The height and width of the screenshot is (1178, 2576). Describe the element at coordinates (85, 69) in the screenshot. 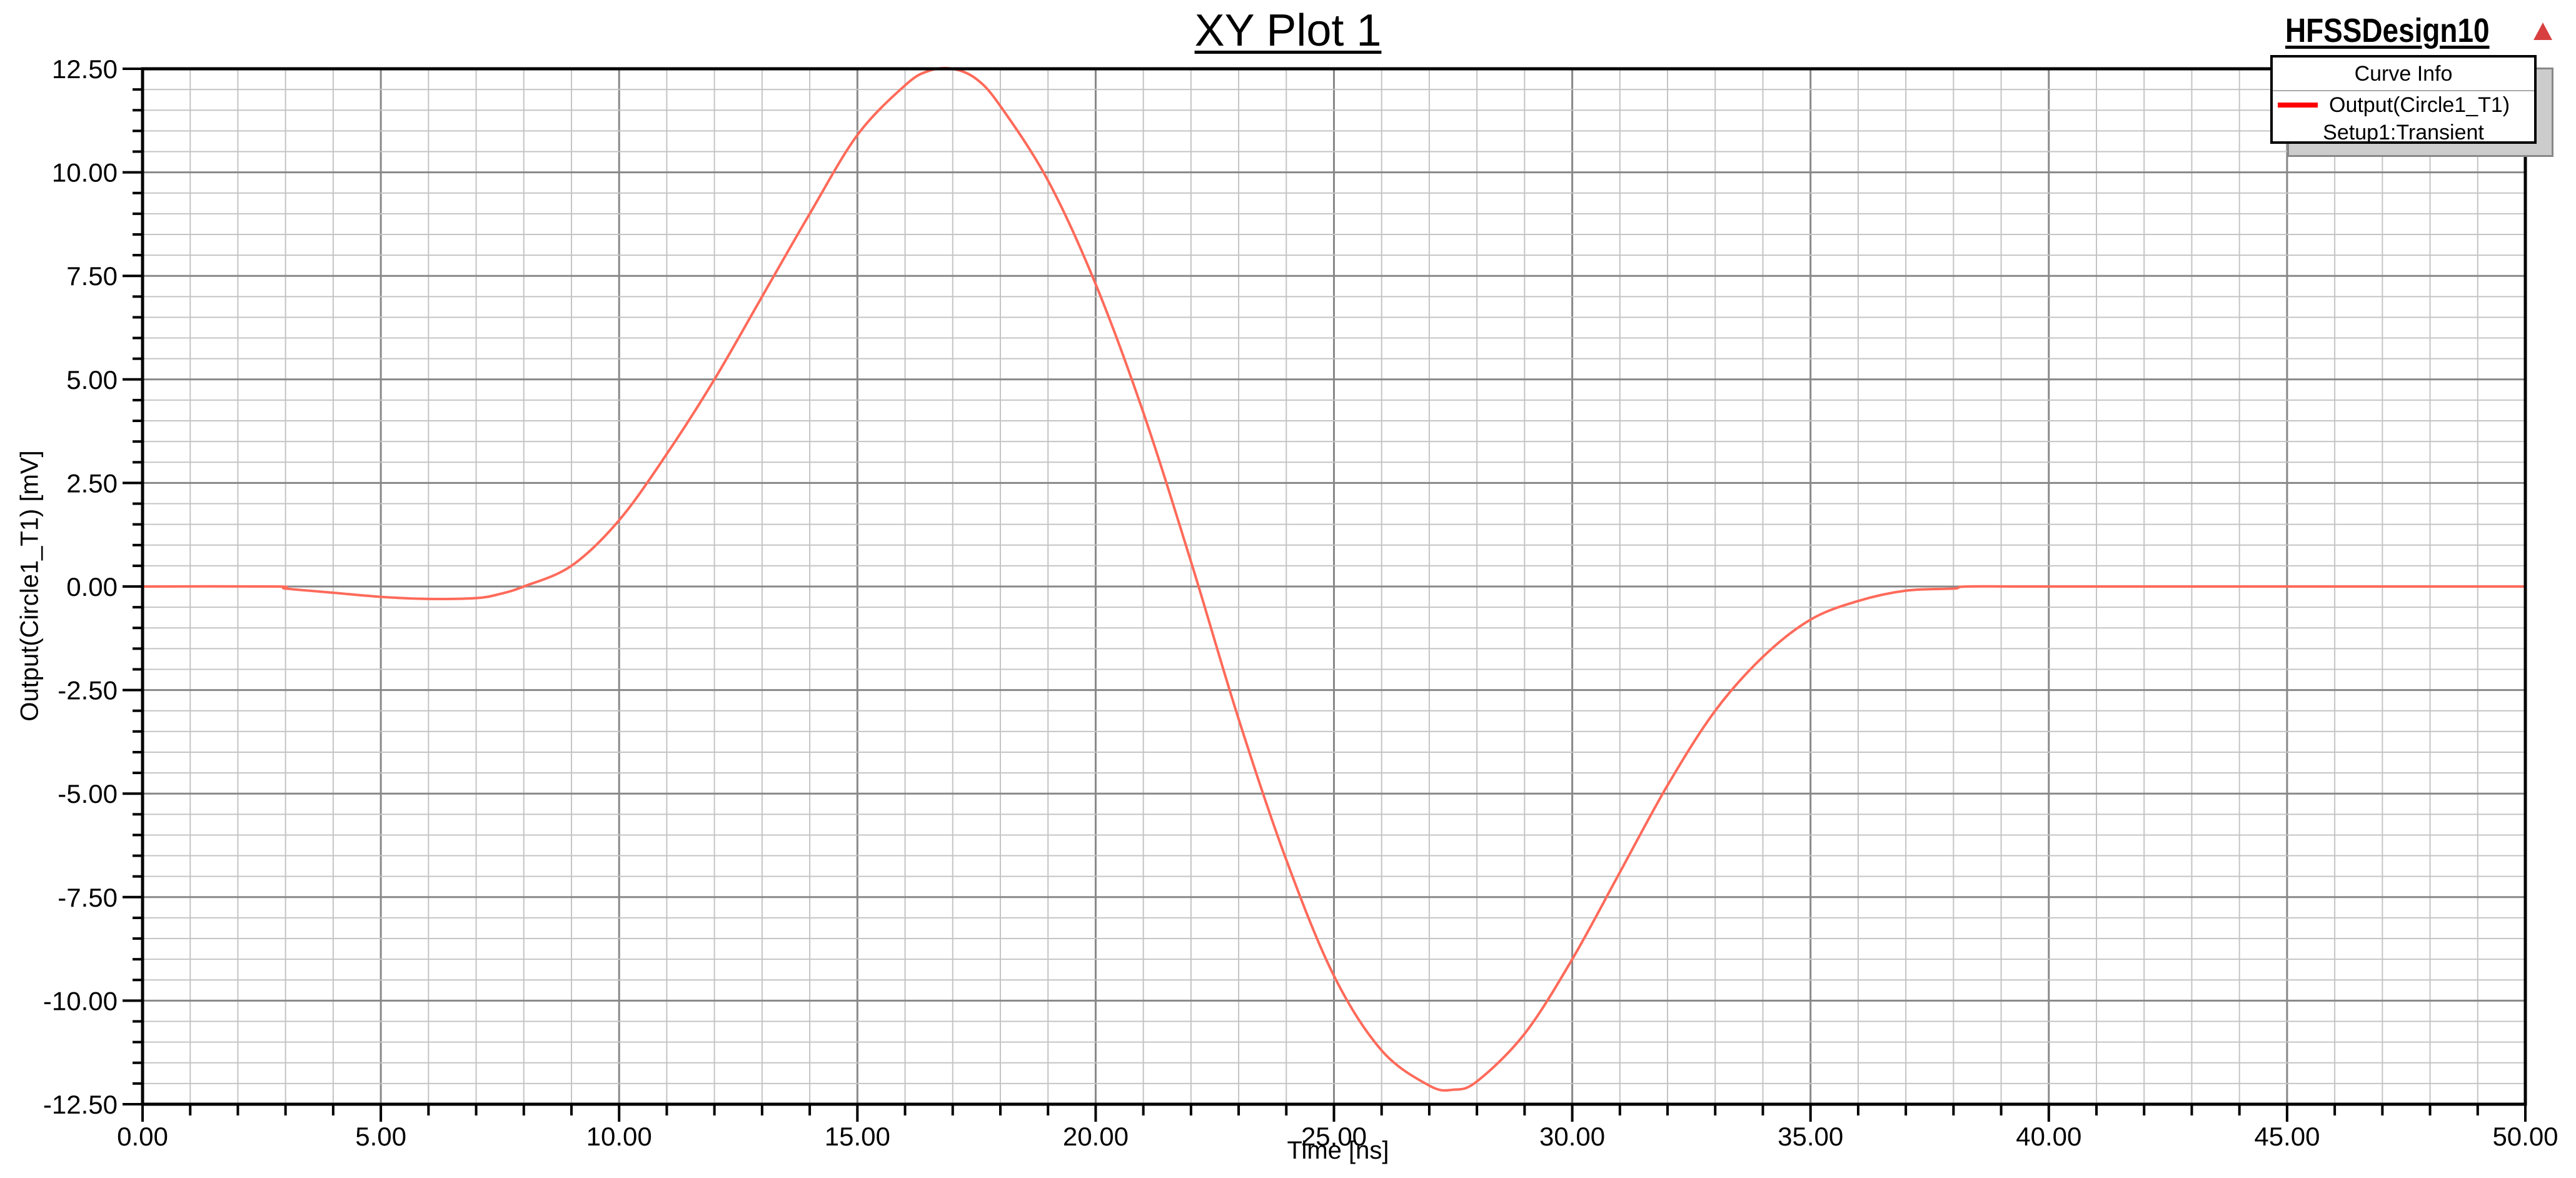

I see `y-tick-label: 12.50` at that location.